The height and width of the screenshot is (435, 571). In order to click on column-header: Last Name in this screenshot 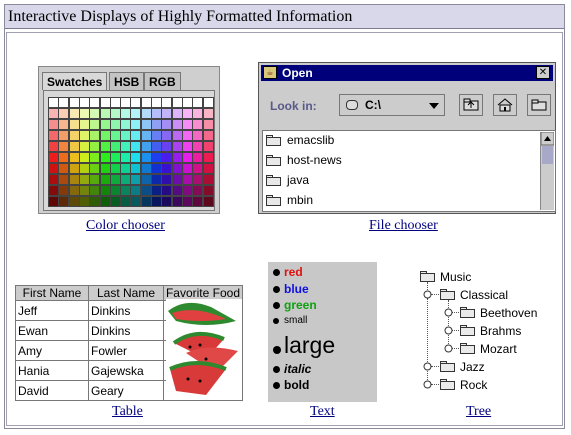, I will do `click(126, 293)`.